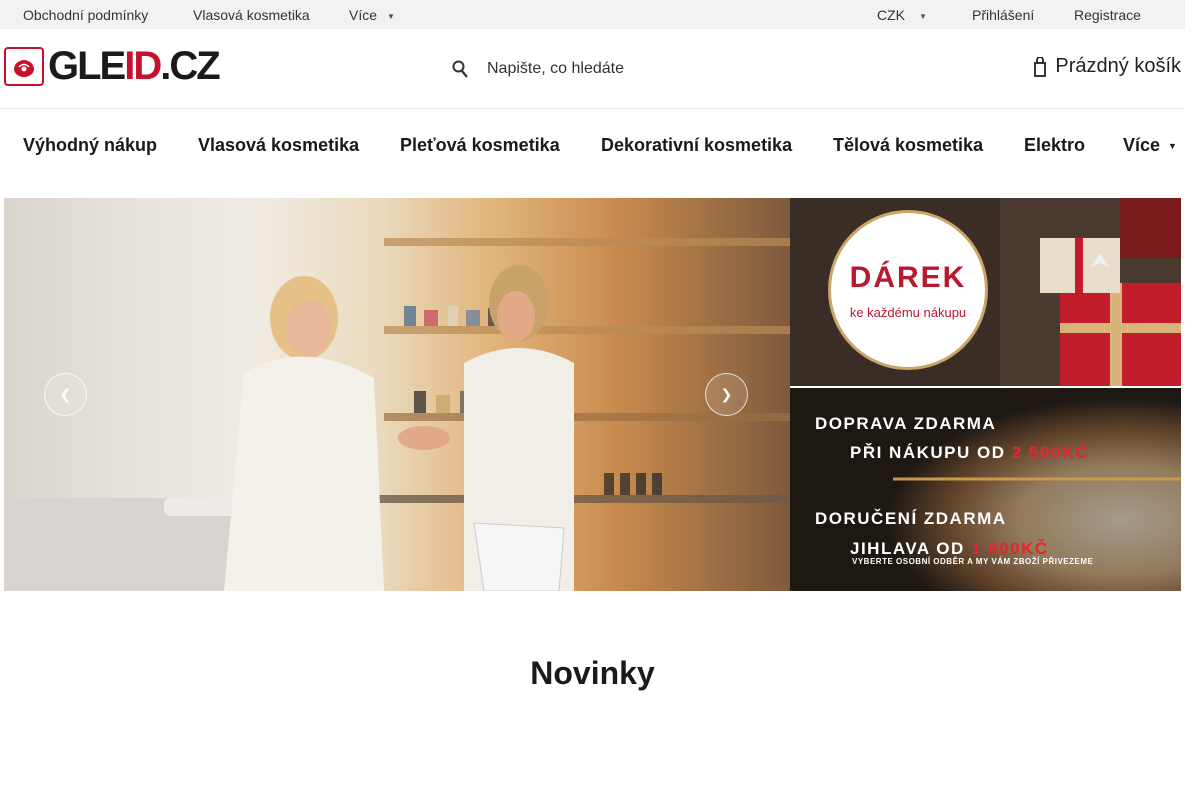 The image size is (1200, 800). What do you see at coordinates (891, 15) in the screenshot?
I see `currency-label: CZK` at bounding box center [891, 15].